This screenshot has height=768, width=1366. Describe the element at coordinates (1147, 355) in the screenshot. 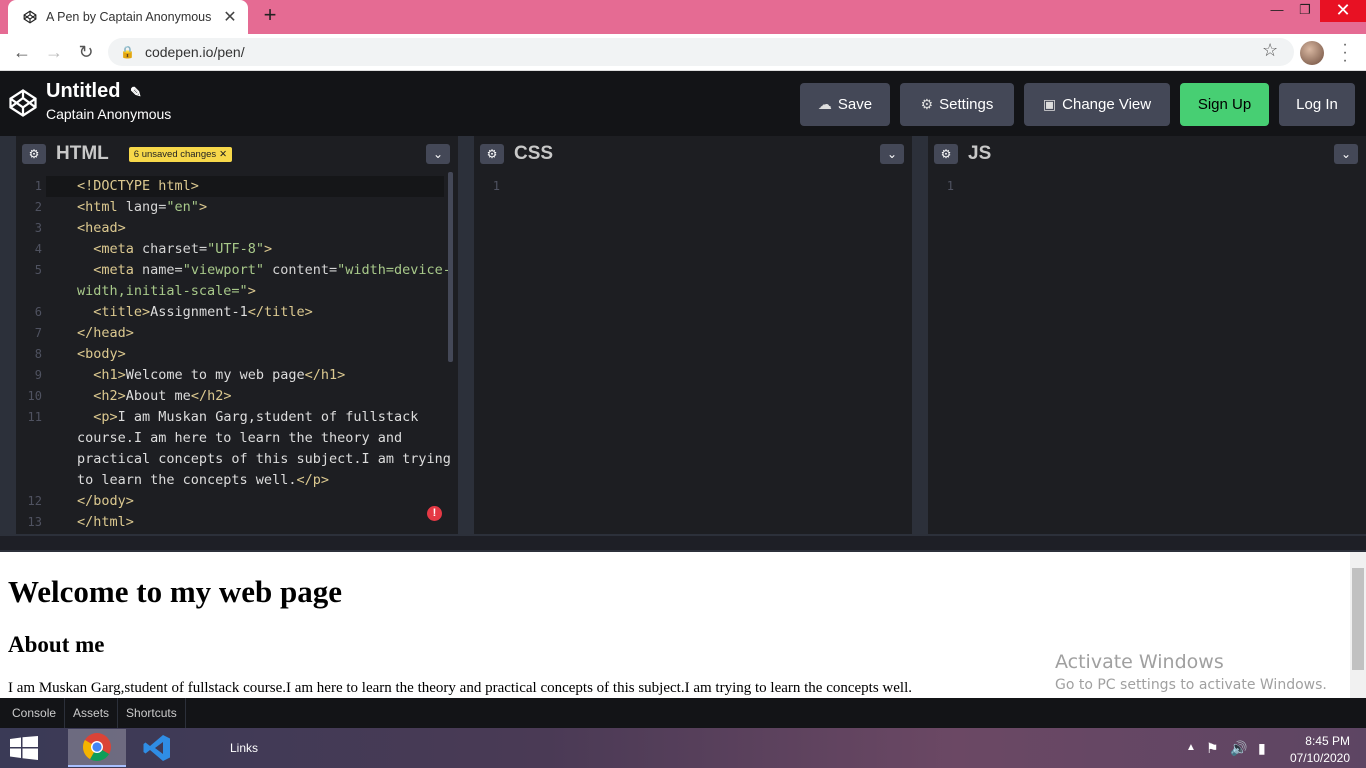

I see `js-code-editor: 1` at that location.